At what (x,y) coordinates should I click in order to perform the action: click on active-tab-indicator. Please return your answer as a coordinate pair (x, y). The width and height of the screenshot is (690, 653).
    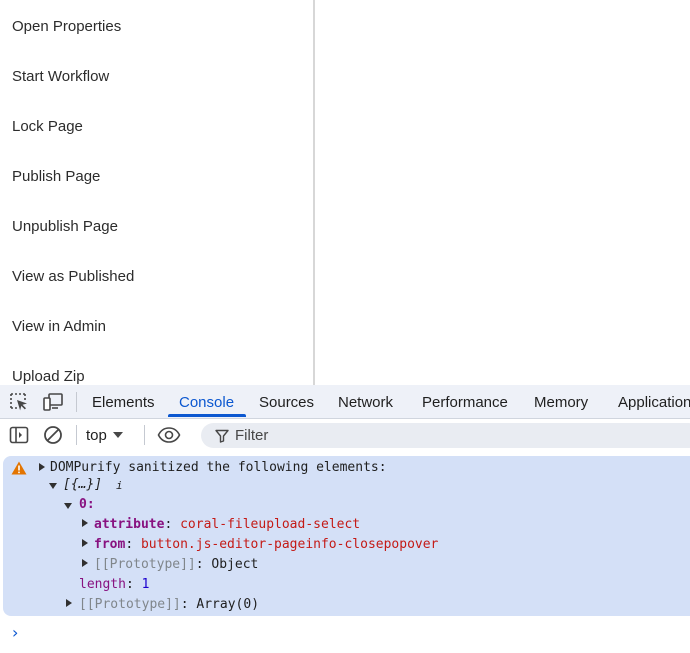
    Looking at the image, I should click on (207, 415).